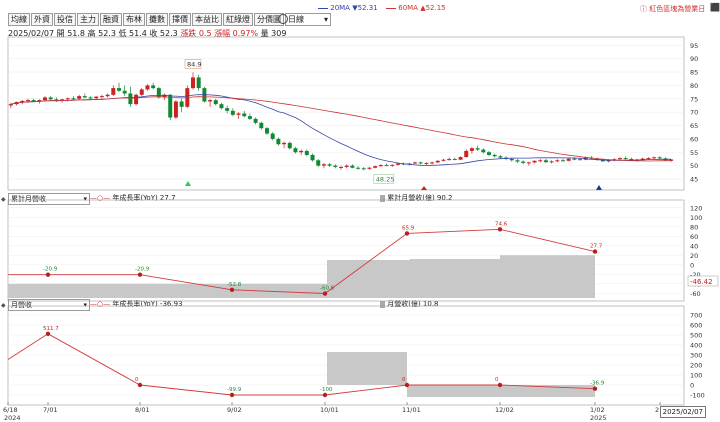 Image resolution: width=720 pixels, height=422 pixels. What do you see at coordinates (696, 356) in the screenshot?
I see `y-tick-label: 300` at bounding box center [696, 356].